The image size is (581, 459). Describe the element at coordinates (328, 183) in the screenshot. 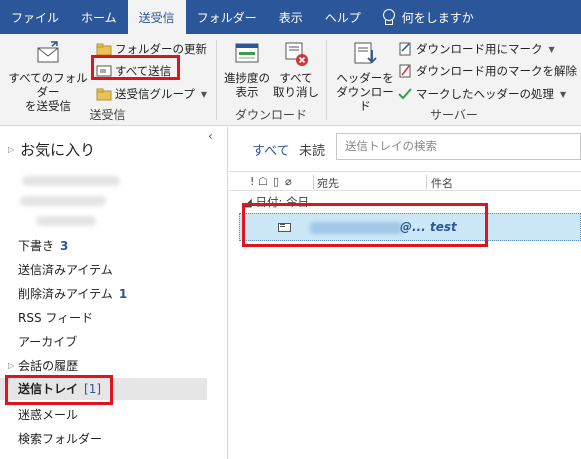

I see `column-to: 宛先` at that location.